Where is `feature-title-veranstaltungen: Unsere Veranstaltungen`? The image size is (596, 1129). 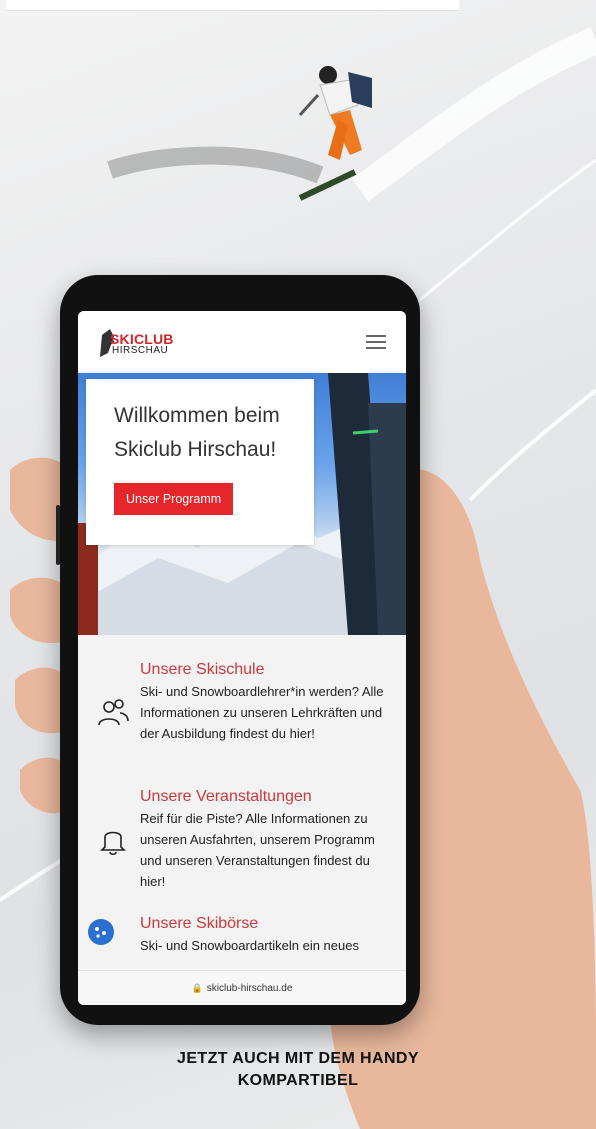 feature-title-veranstaltungen: Unsere Veranstaltungen is located at coordinates (226, 797).